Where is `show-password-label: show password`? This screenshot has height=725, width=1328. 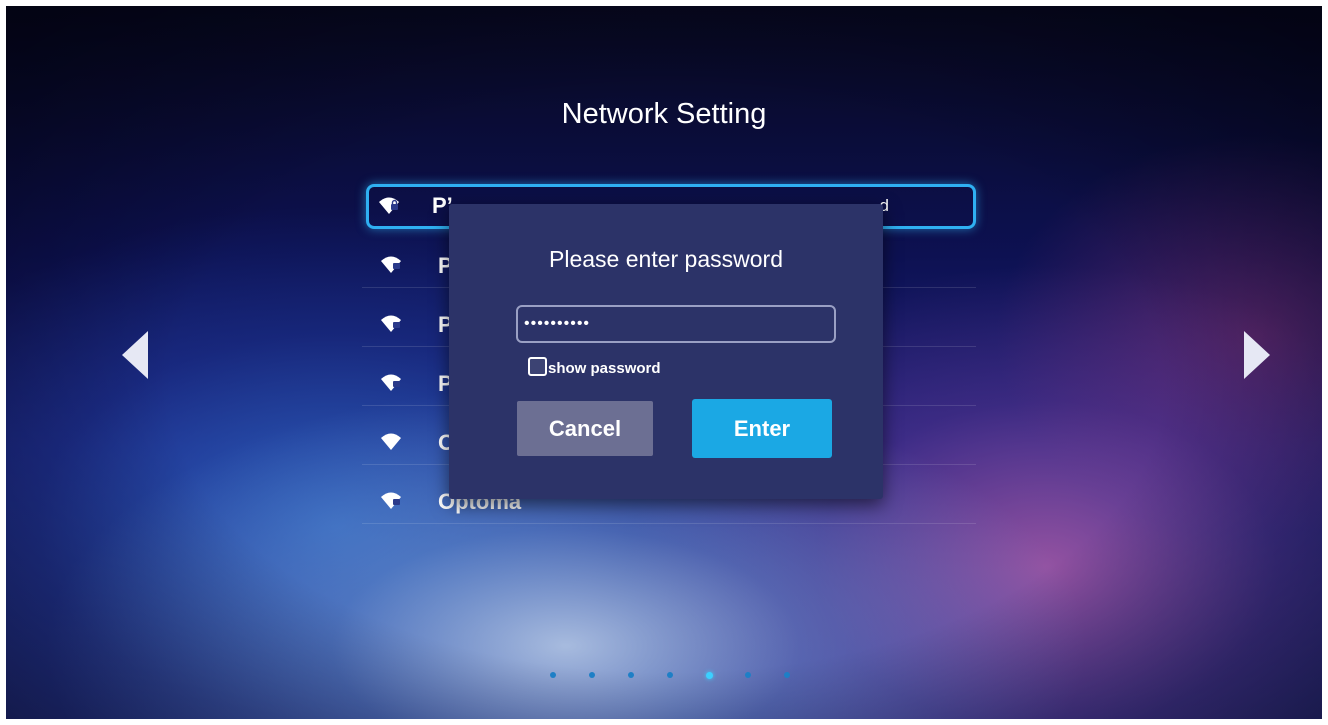
show-password-label: show password is located at coordinates (604, 368).